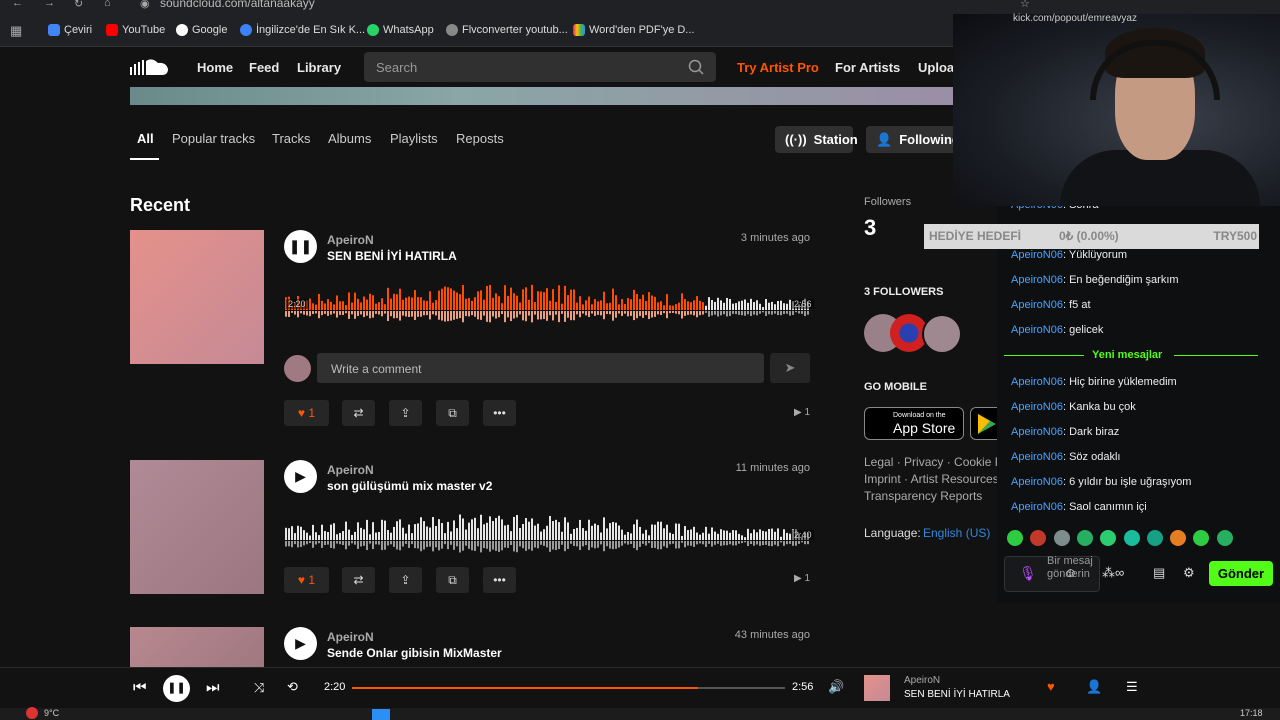 This screenshot has height=720, width=1280. What do you see at coordinates (414, 138) in the screenshot?
I see `tab-playlists: Playlists` at bounding box center [414, 138].